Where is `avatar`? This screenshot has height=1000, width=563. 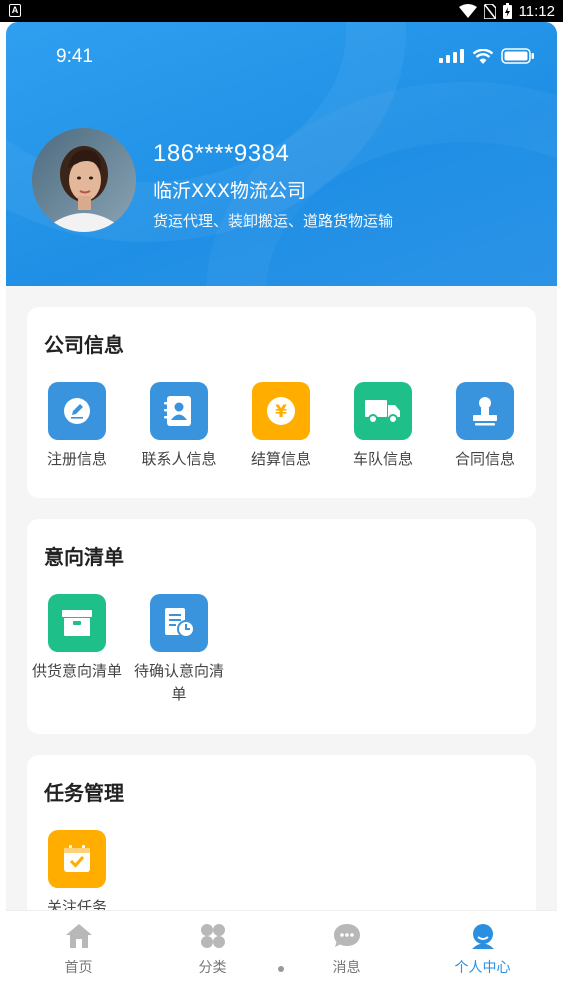
avatar is located at coordinates (84, 180).